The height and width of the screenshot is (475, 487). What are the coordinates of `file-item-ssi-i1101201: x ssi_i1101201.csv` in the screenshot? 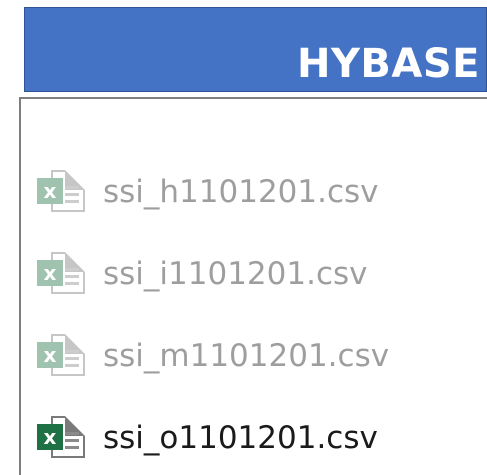 It's located at (255, 274).